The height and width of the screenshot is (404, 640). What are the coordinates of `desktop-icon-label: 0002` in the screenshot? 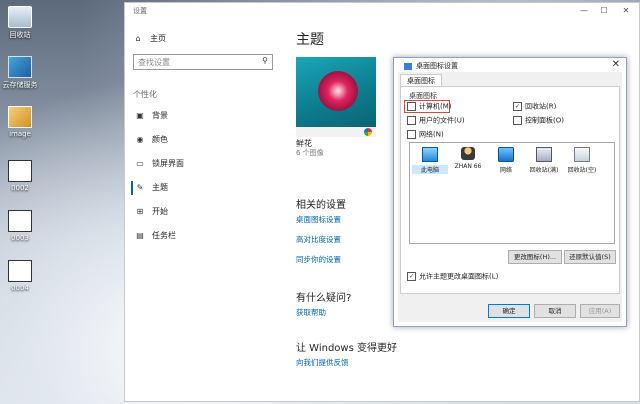 It's located at (20, 188).